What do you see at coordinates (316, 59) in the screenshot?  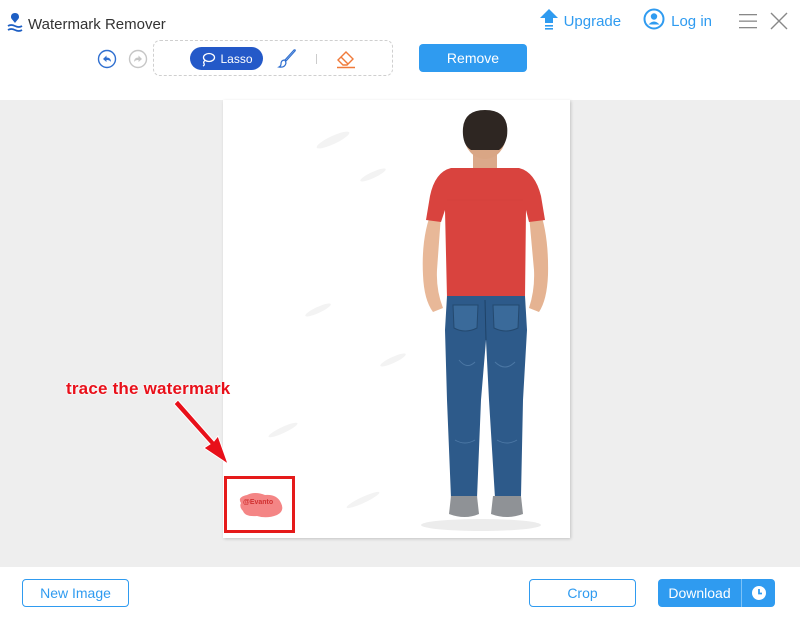 I see `tool-separator` at bounding box center [316, 59].